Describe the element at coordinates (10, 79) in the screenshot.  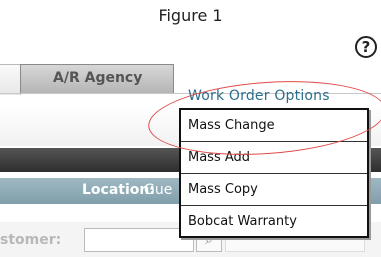
I see `tab-left` at that location.